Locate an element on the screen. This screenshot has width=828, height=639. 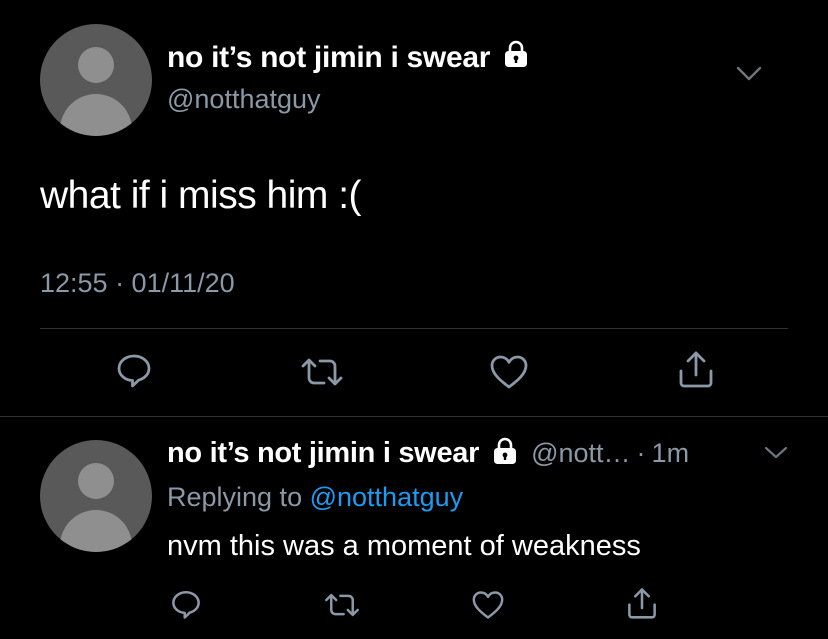
tweet-timestamp: 12:55 · 01/11/20 is located at coordinates (137, 283).